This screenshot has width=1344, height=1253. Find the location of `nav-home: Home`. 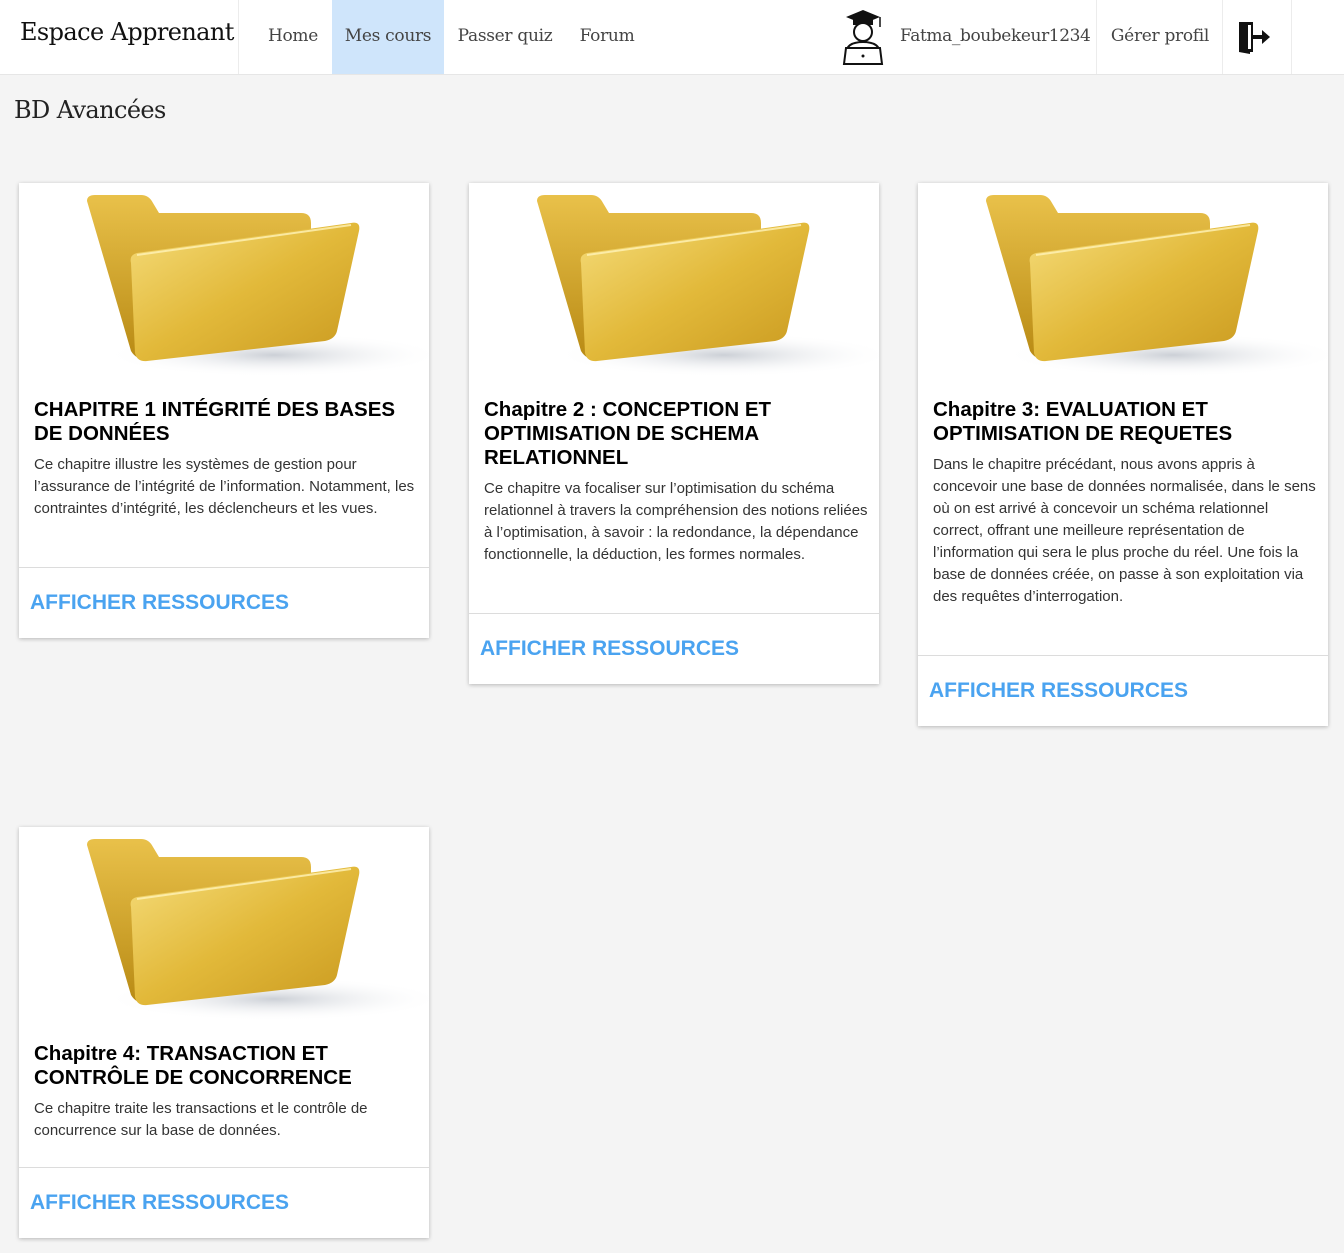

nav-home: Home is located at coordinates (293, 37).